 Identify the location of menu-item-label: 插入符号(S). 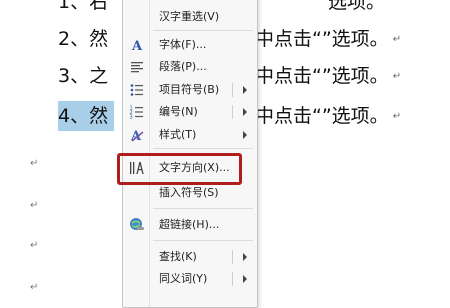
(189, 192).